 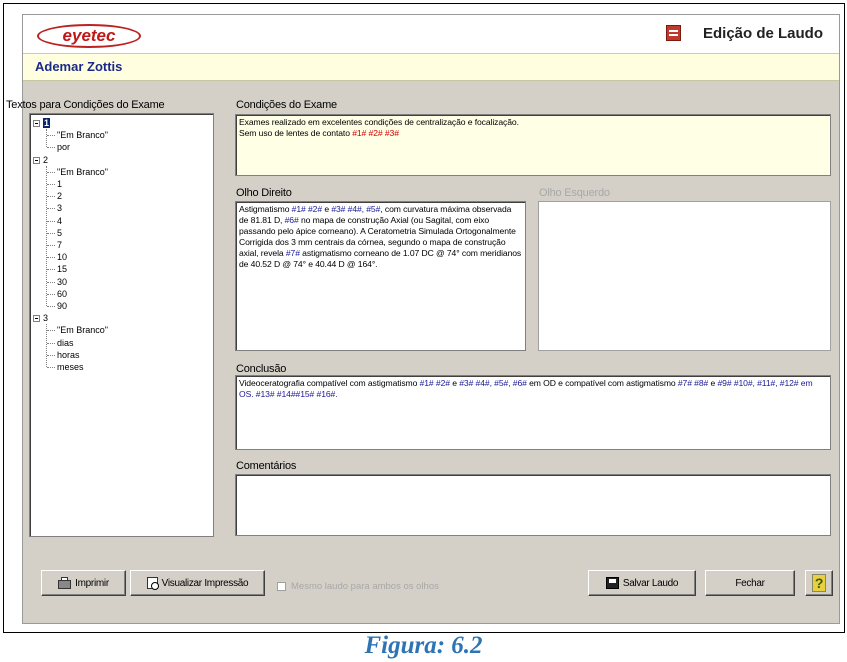 I want to click on print-label: Imprimir, so click(x=92, y=583).